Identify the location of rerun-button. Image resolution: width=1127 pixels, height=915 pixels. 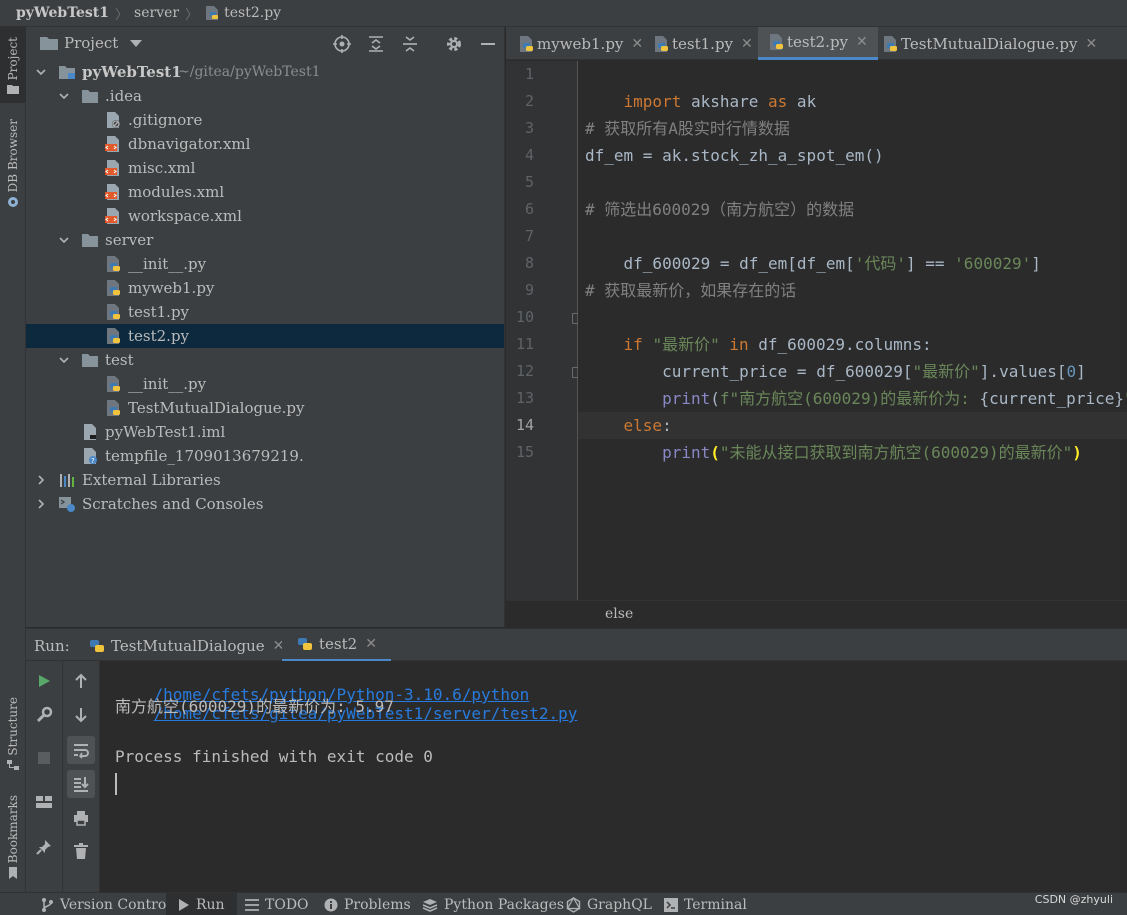
(44, 681).